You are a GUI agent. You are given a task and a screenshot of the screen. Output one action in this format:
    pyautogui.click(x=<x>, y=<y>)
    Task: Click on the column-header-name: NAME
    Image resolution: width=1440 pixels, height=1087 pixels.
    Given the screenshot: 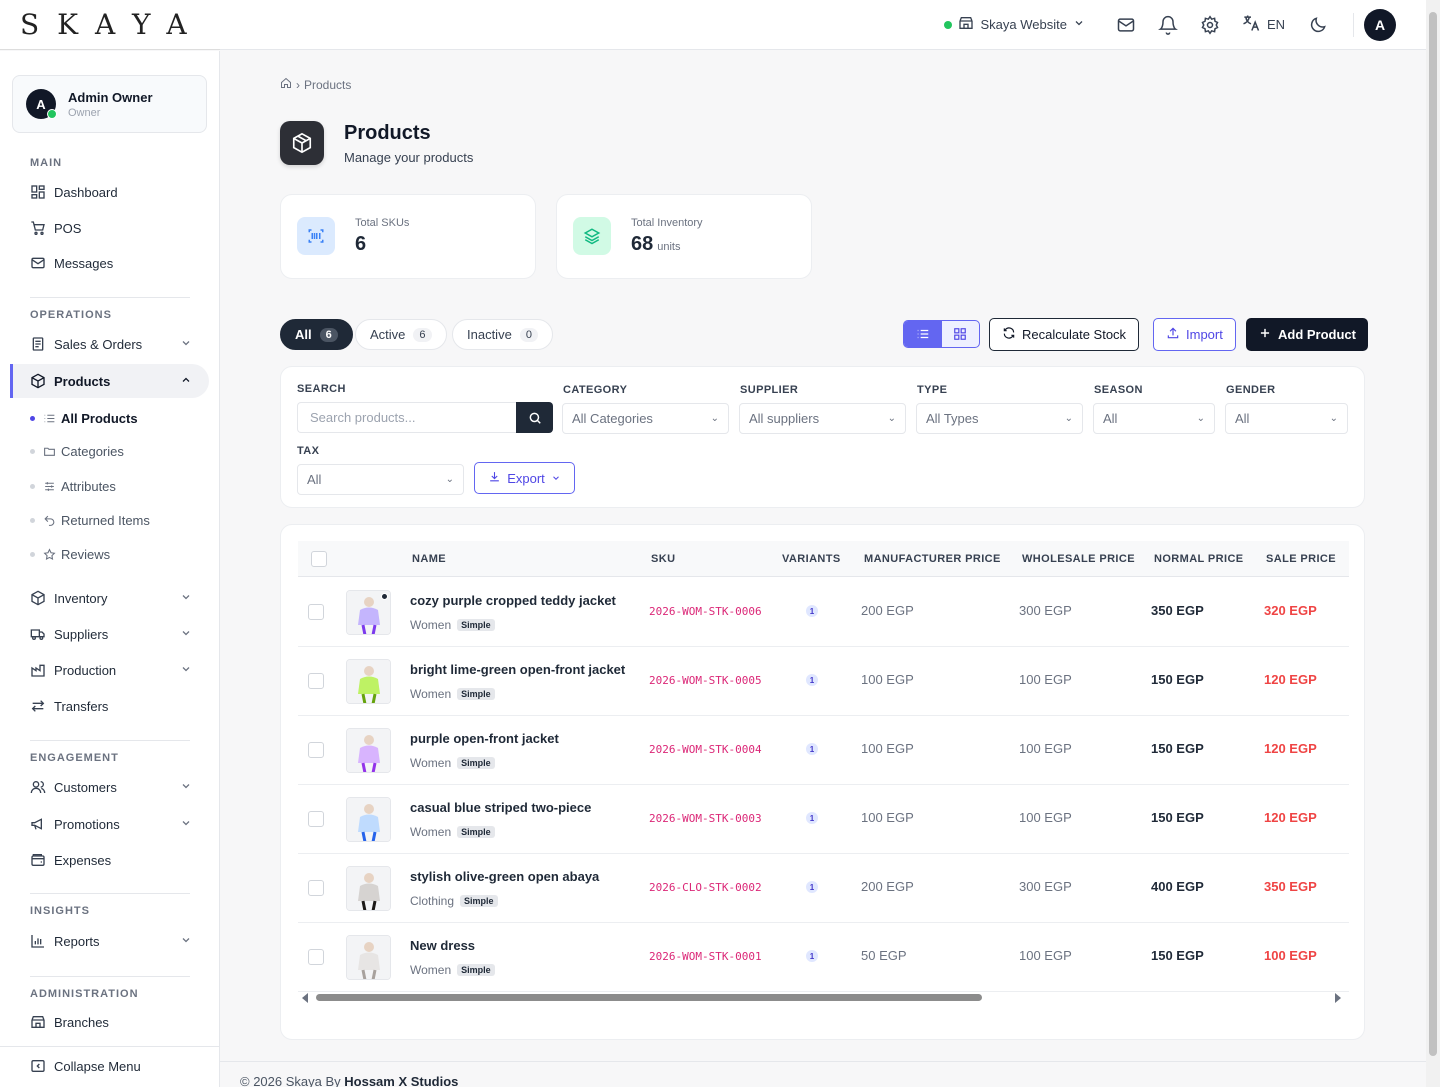 What is the action you would take?
    pyautogui.click(x=429, y=559)
    